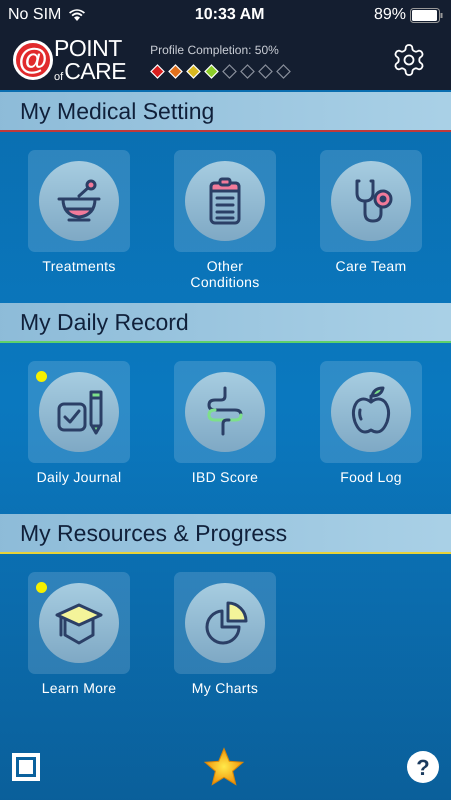 The height and width of the screenshot is (800, 451). Describe the element at coordinates (426, 15) in the screenshot. I see `battery-icon` at that location.